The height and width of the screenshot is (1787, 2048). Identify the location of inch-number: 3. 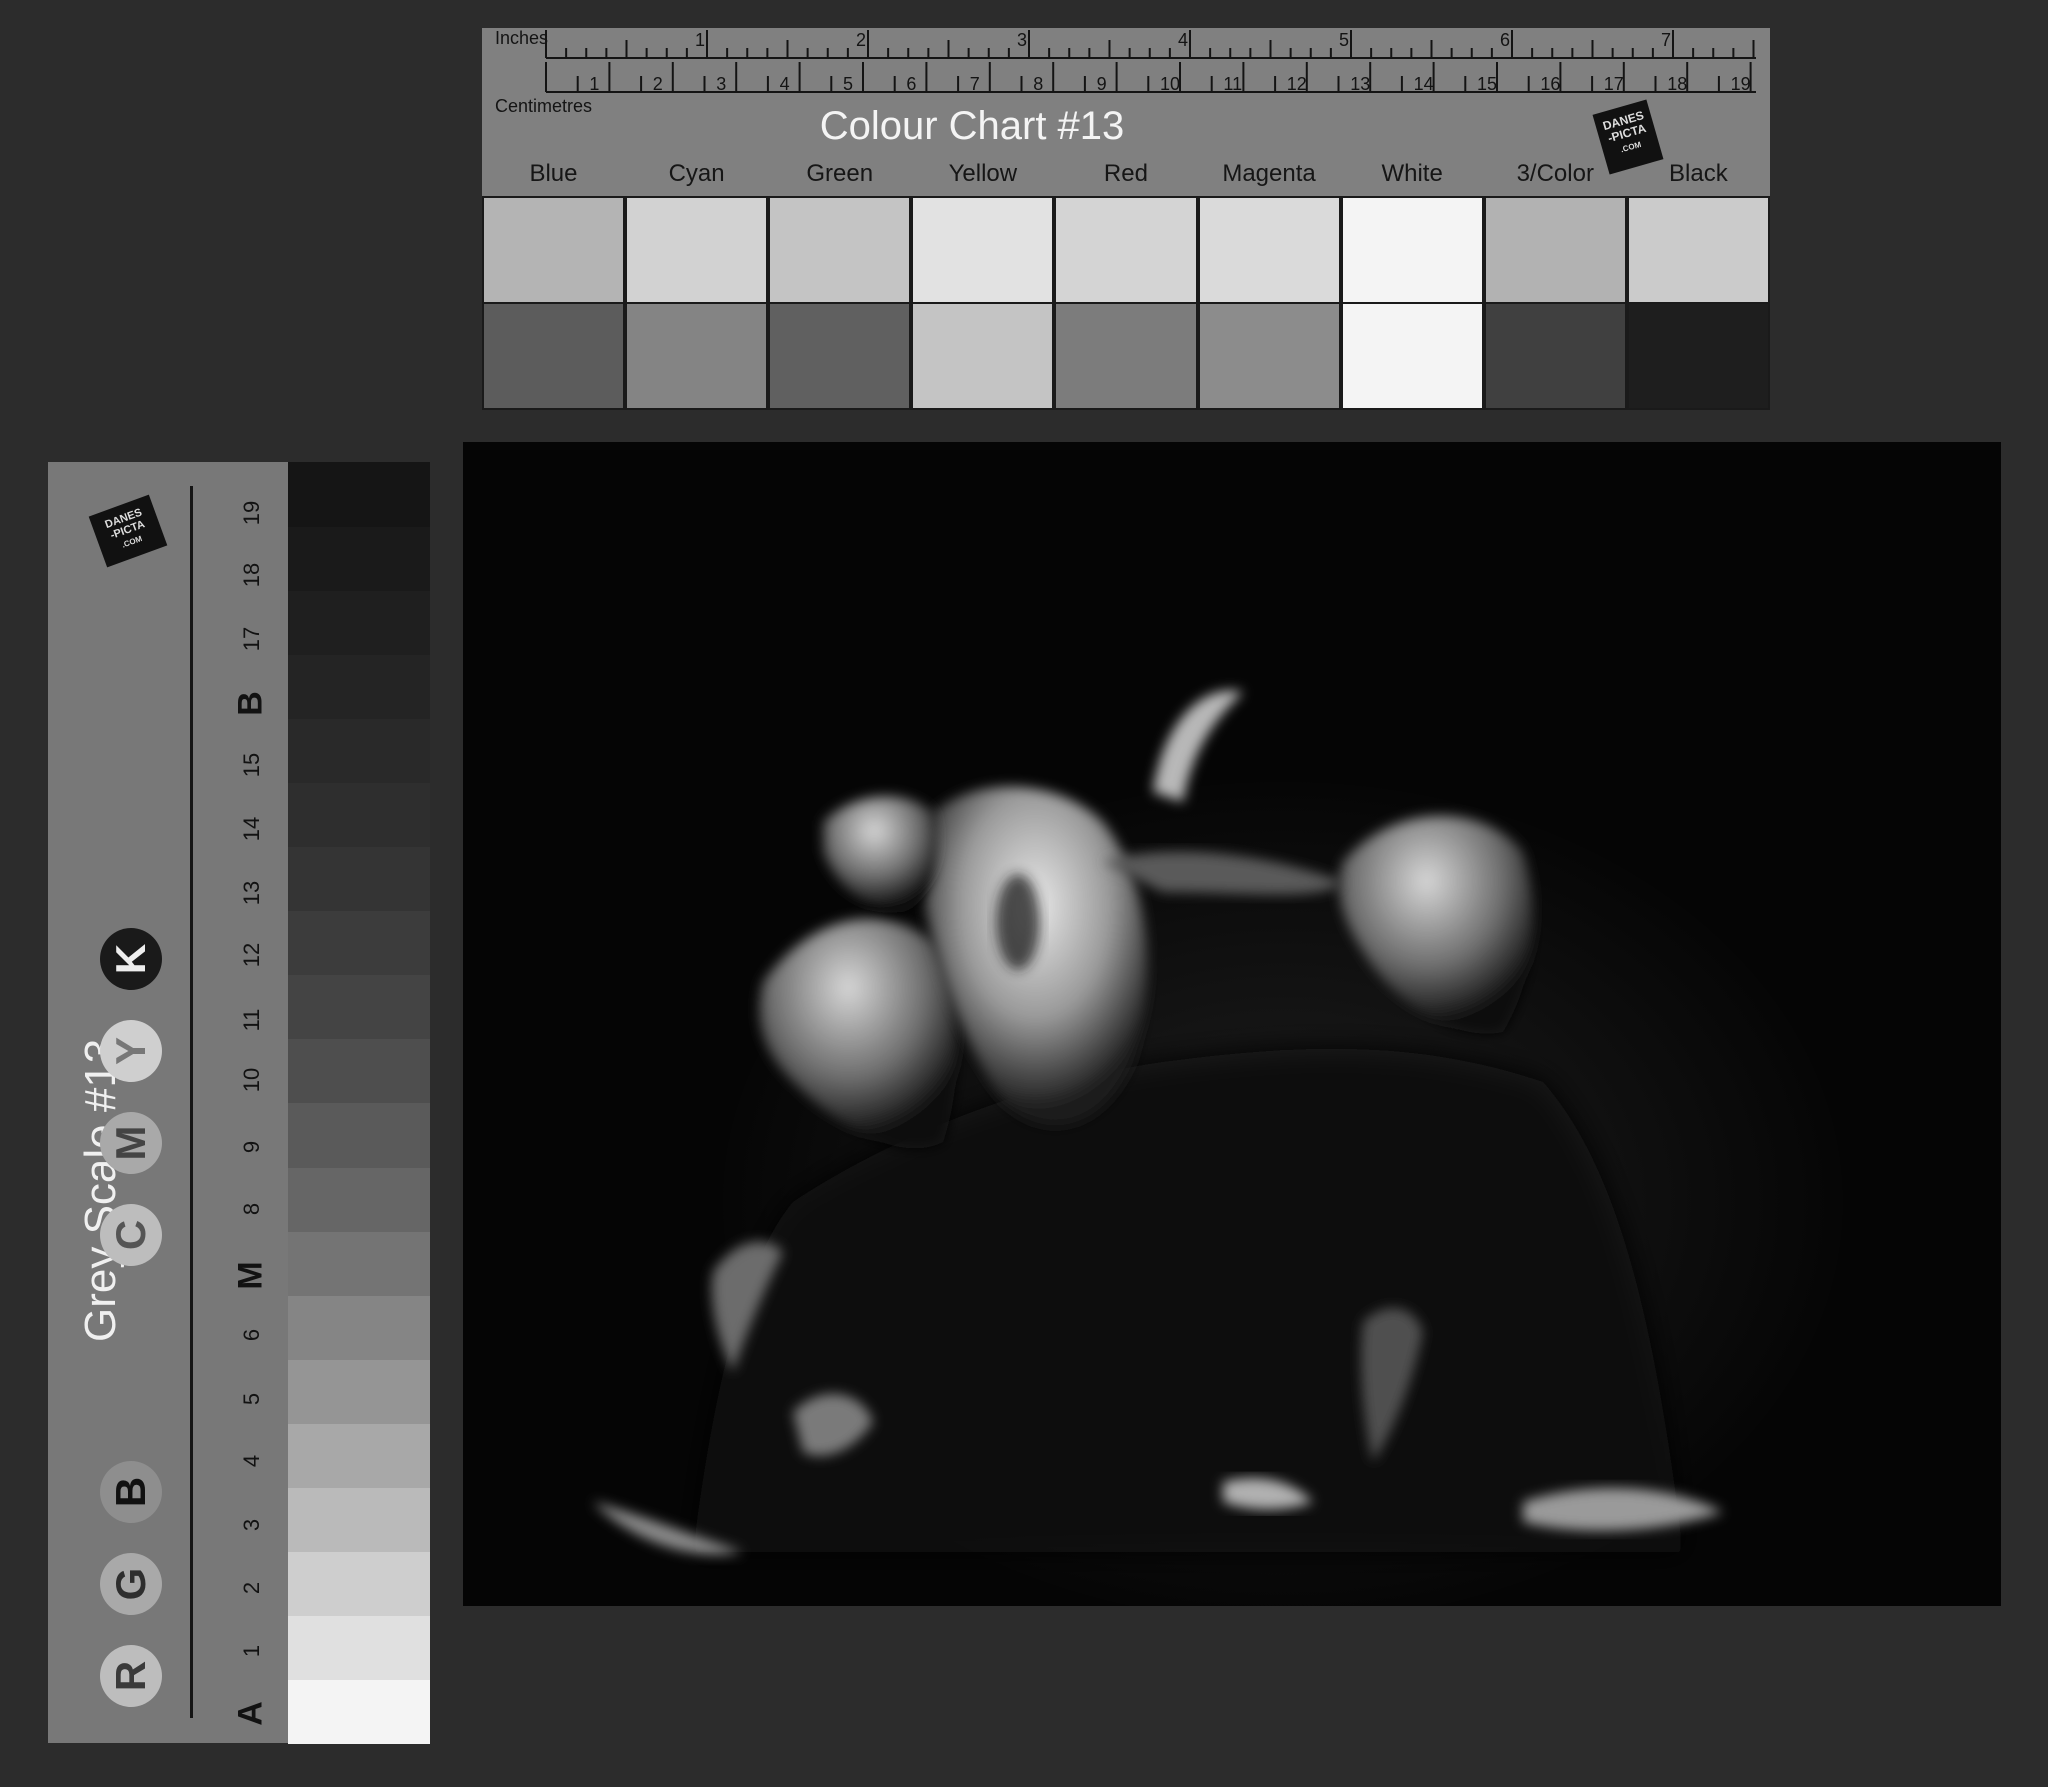
(1022, 40).